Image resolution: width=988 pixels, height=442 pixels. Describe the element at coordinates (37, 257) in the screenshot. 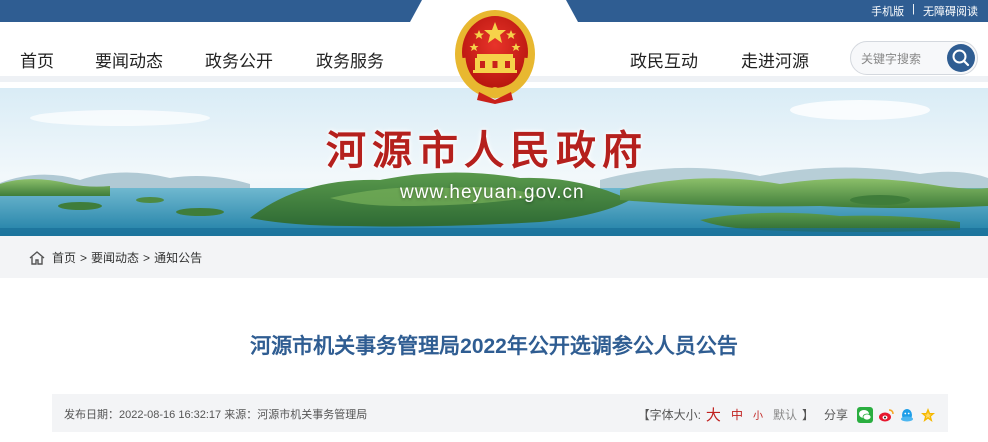

I see `home-icon` at that location.